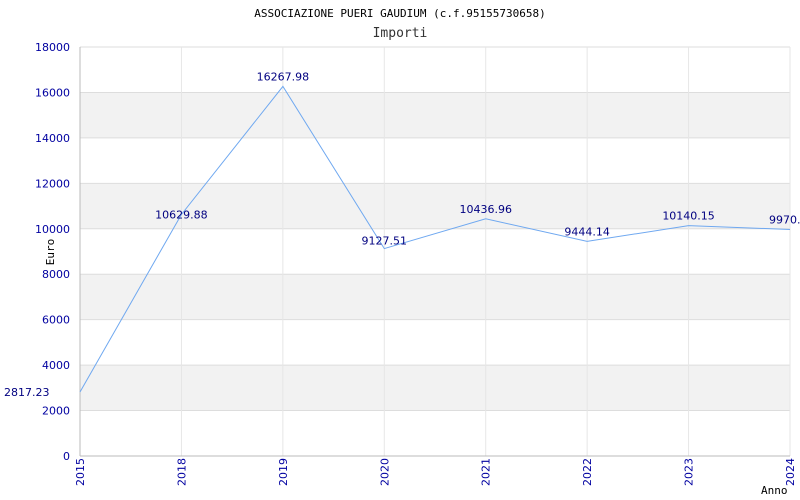 The image size is (800, 500). I want to click on x-tick-label: 2020, so click(384, 472).